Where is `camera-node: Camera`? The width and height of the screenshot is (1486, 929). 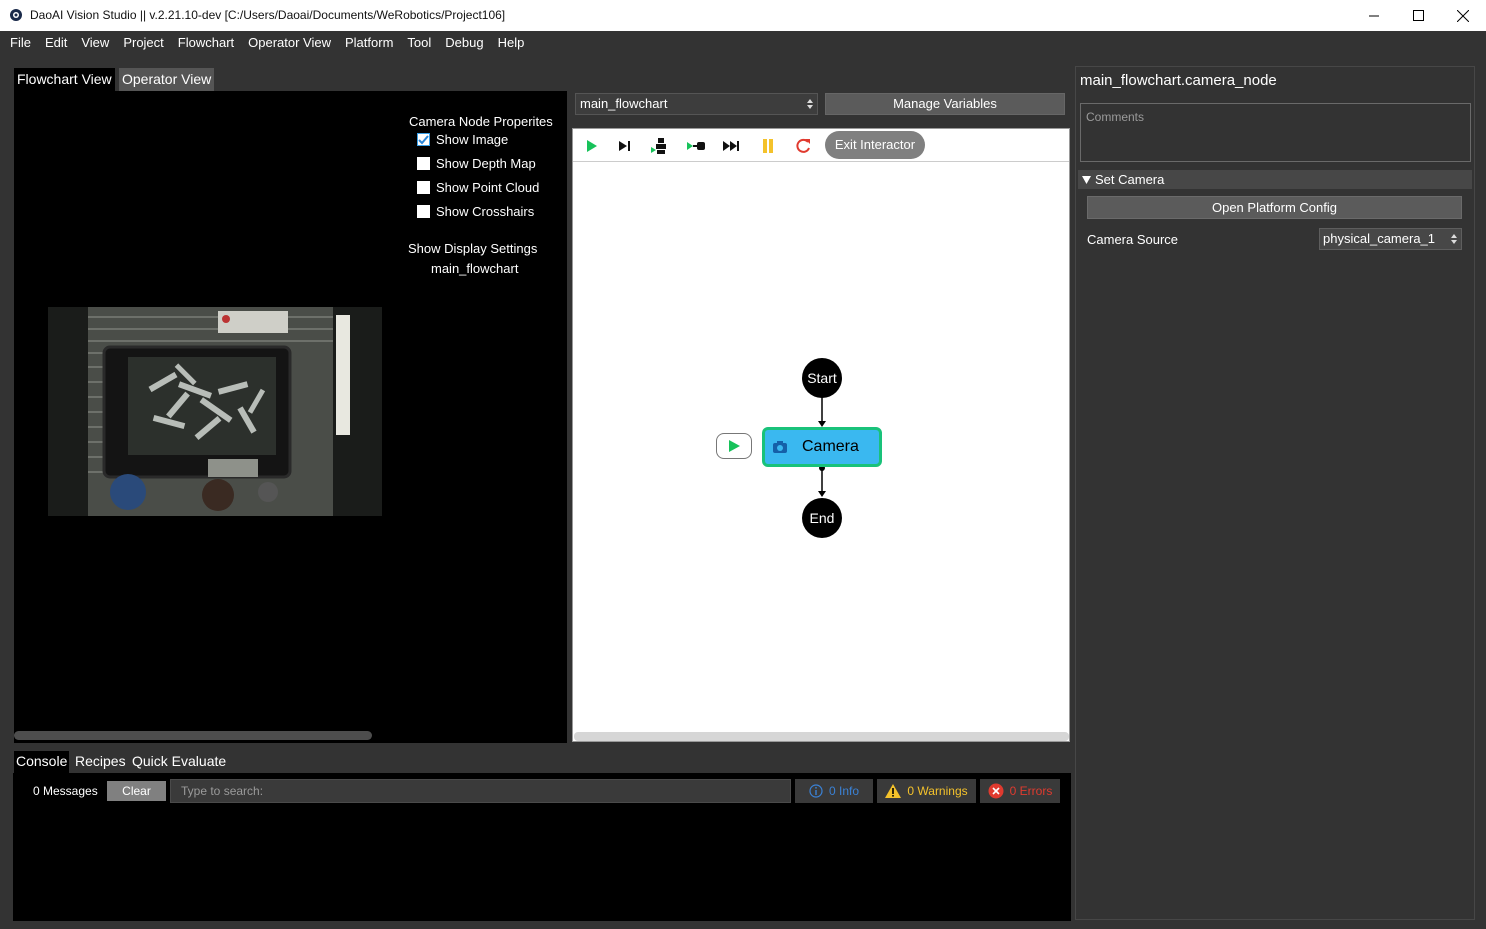
camera-node: Camera is located at coordinates (822, 447).